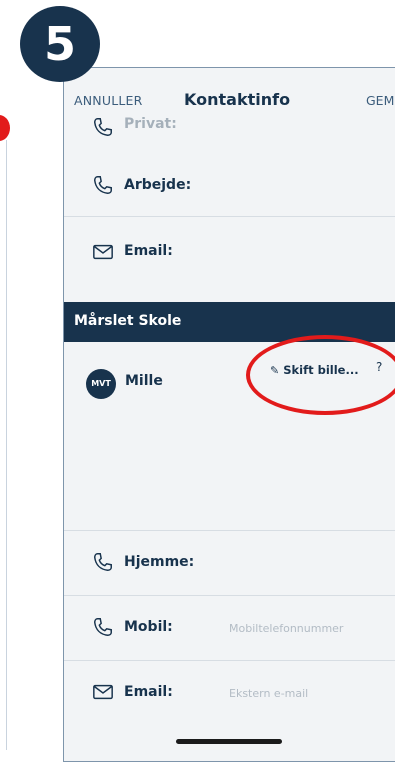 The width and height of the screenshot is (395, 767). I want to click on contact-label-work: Arbejde:, so click(158, 185).